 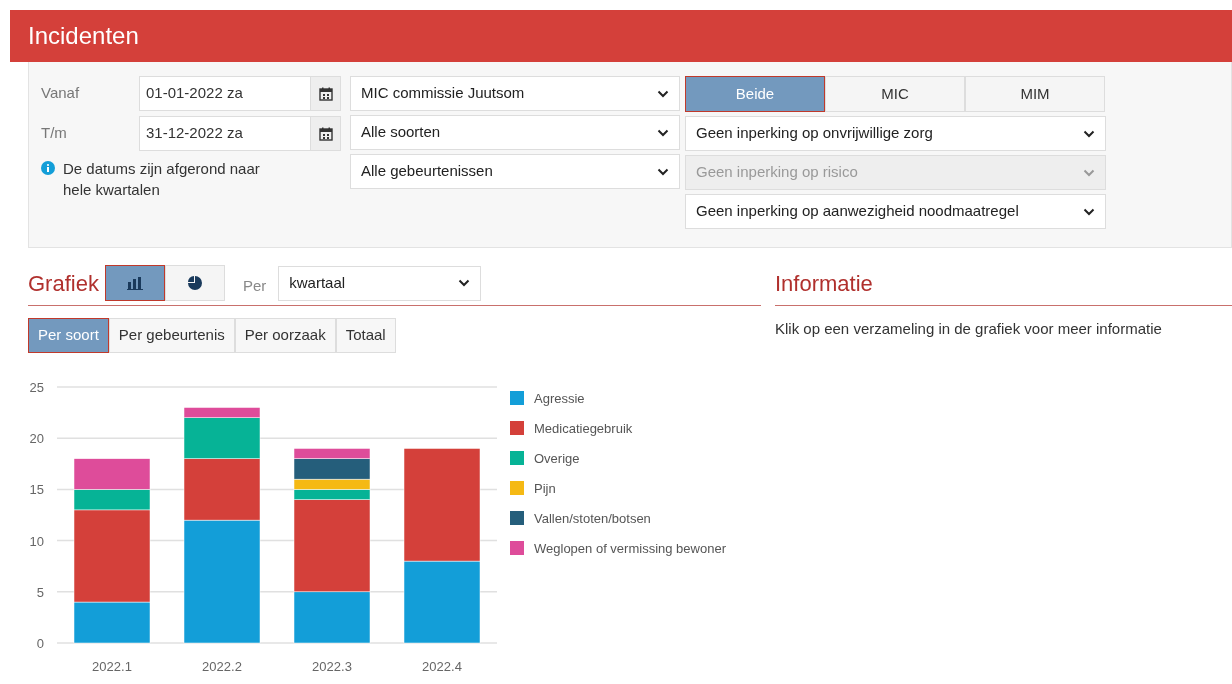 What do you see at coordinates (40, 643) in the screenshot?
I see `axis-tick-label: 0` at bounding box center [40, 643].